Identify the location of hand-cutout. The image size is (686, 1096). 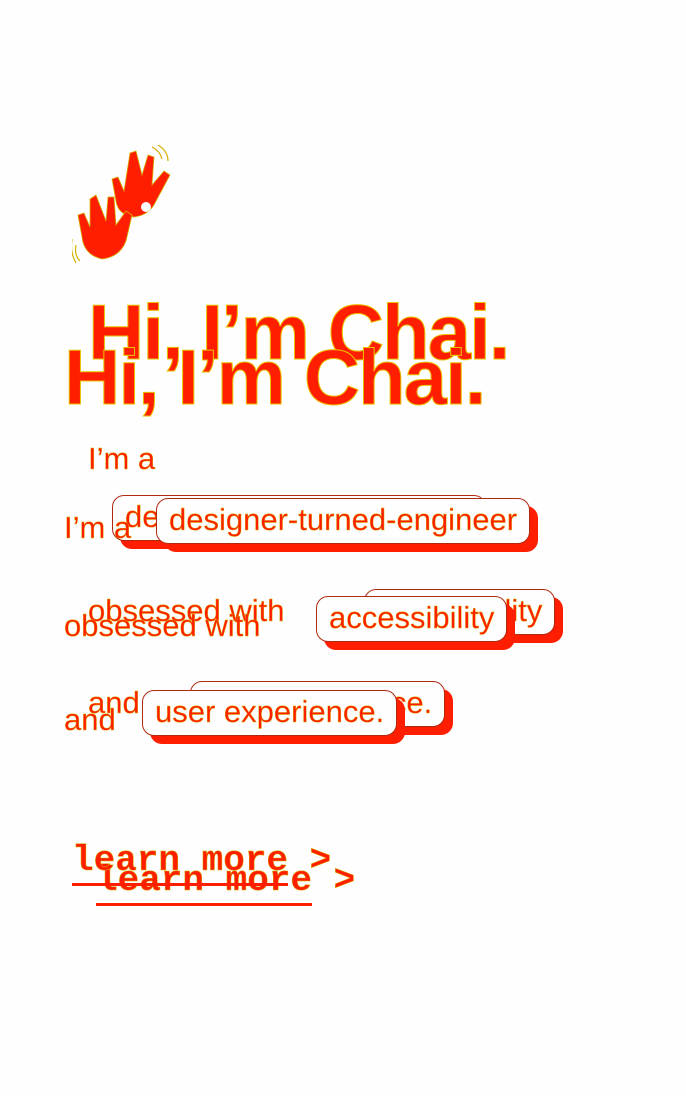
(146, 207).